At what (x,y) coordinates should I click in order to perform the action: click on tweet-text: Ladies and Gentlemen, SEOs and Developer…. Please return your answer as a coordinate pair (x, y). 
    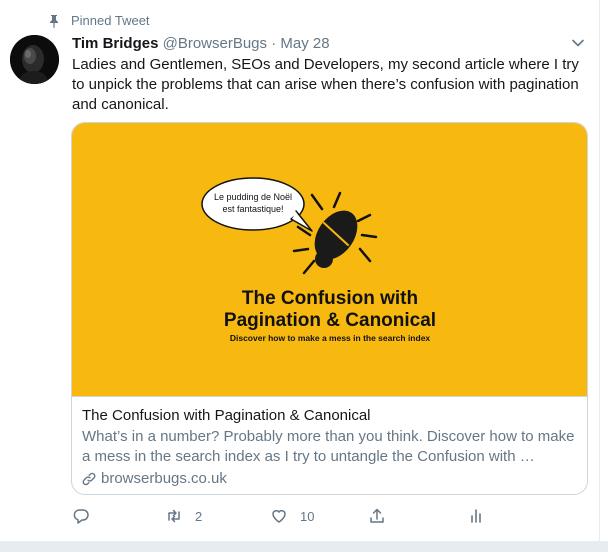
    Looking at the image, I should click on (325, 84).